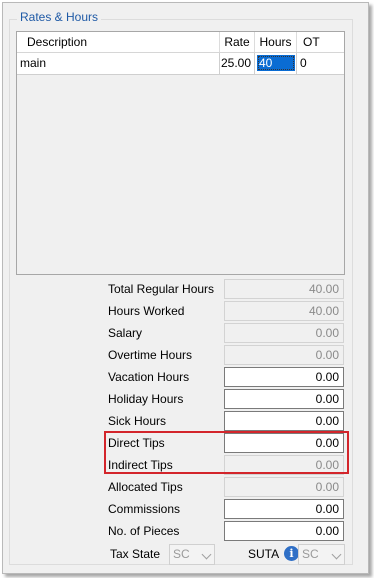 This screenshot has width=374, height=578. I want to click on input-holiday-hours: 0.00, so click(284, 399).